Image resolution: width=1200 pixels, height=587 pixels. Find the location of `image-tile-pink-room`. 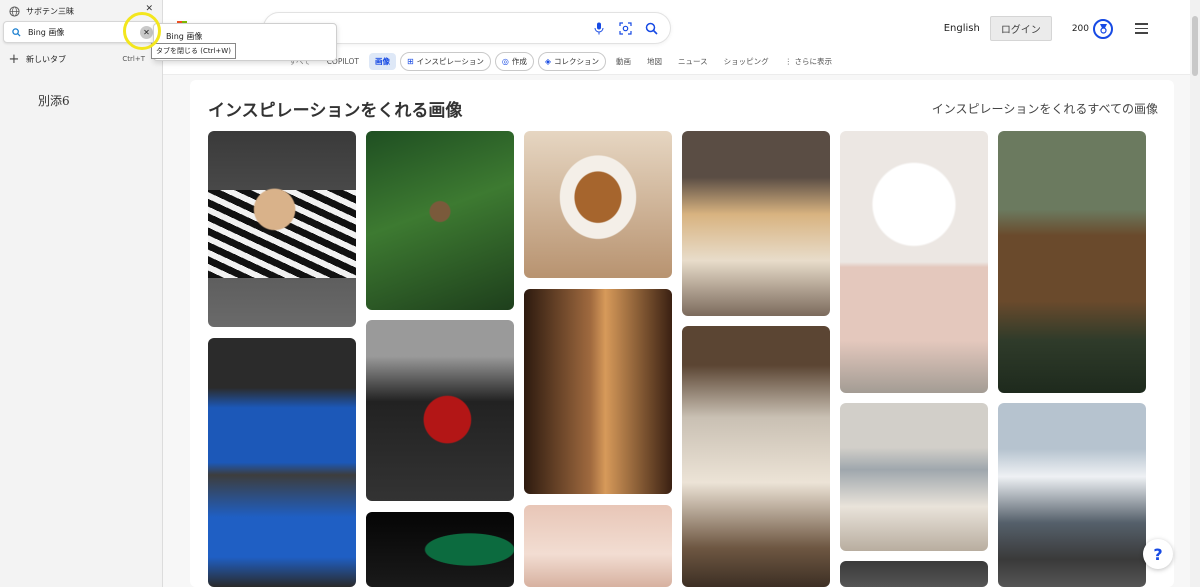

image-tile-pink-room is located at coordinates (598, 546).